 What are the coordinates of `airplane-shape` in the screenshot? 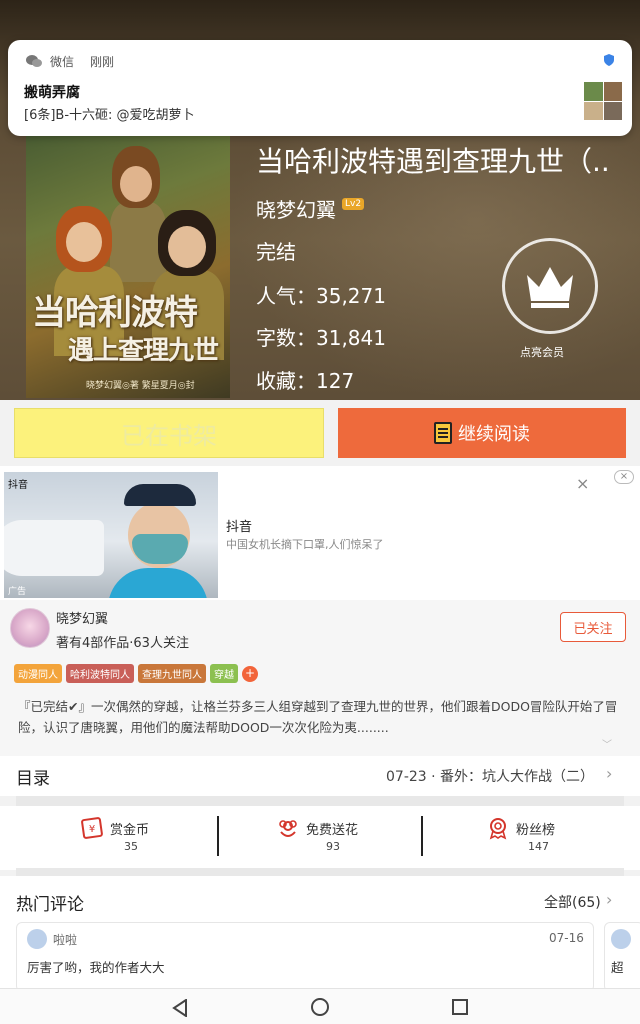 It's located at (54, 548).